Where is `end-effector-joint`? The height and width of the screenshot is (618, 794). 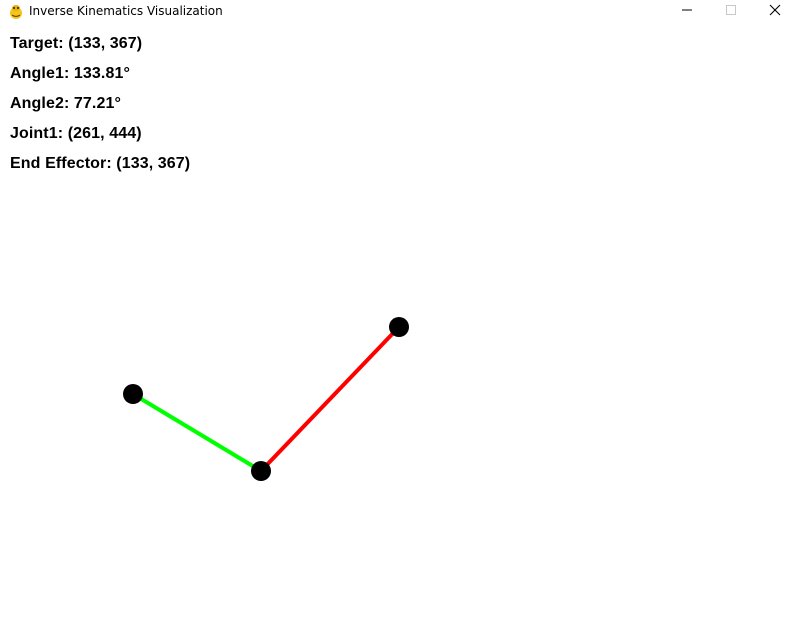
end-effector-joint is located at coordinates (133, 394).